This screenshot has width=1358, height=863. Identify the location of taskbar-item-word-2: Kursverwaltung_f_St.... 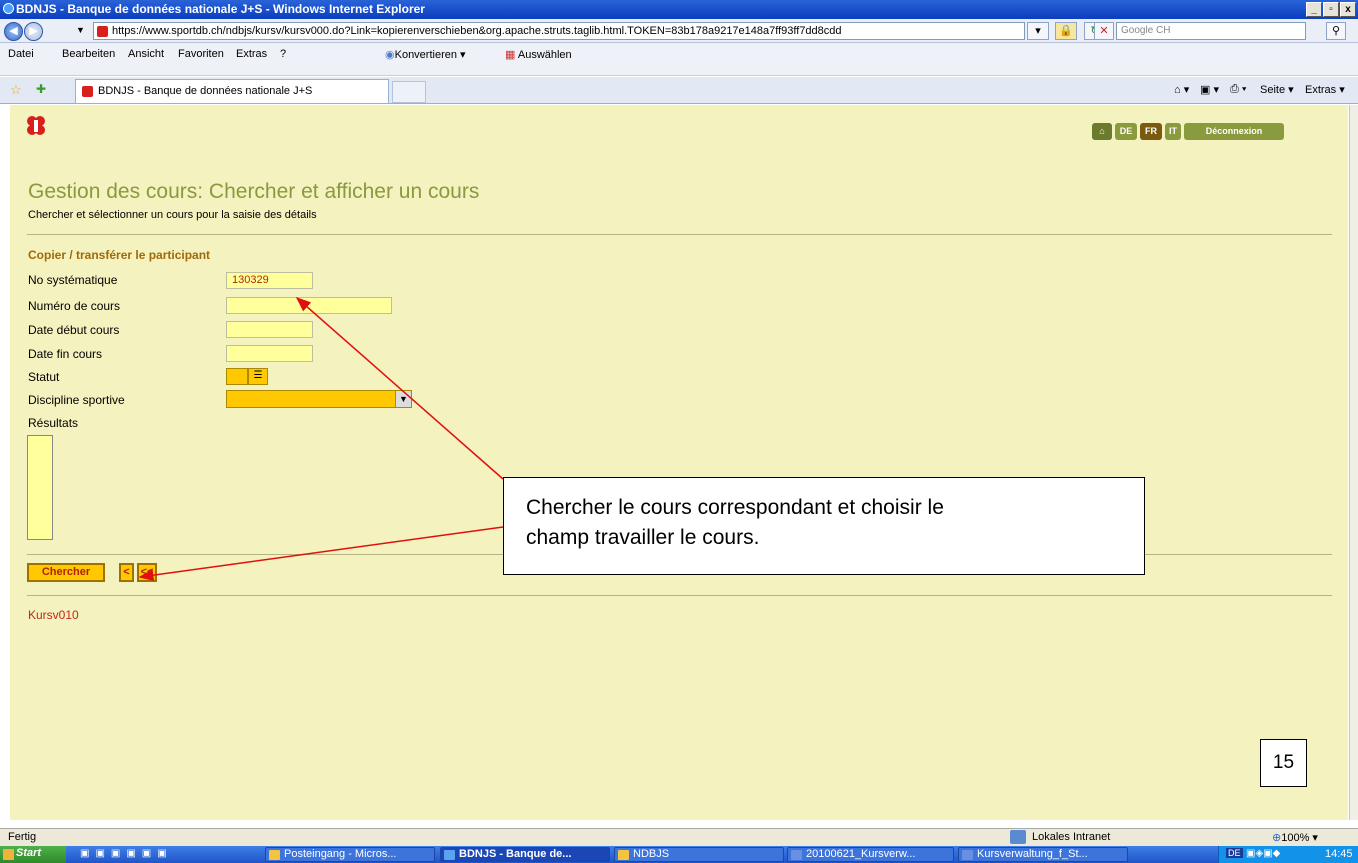
(1043, 854).